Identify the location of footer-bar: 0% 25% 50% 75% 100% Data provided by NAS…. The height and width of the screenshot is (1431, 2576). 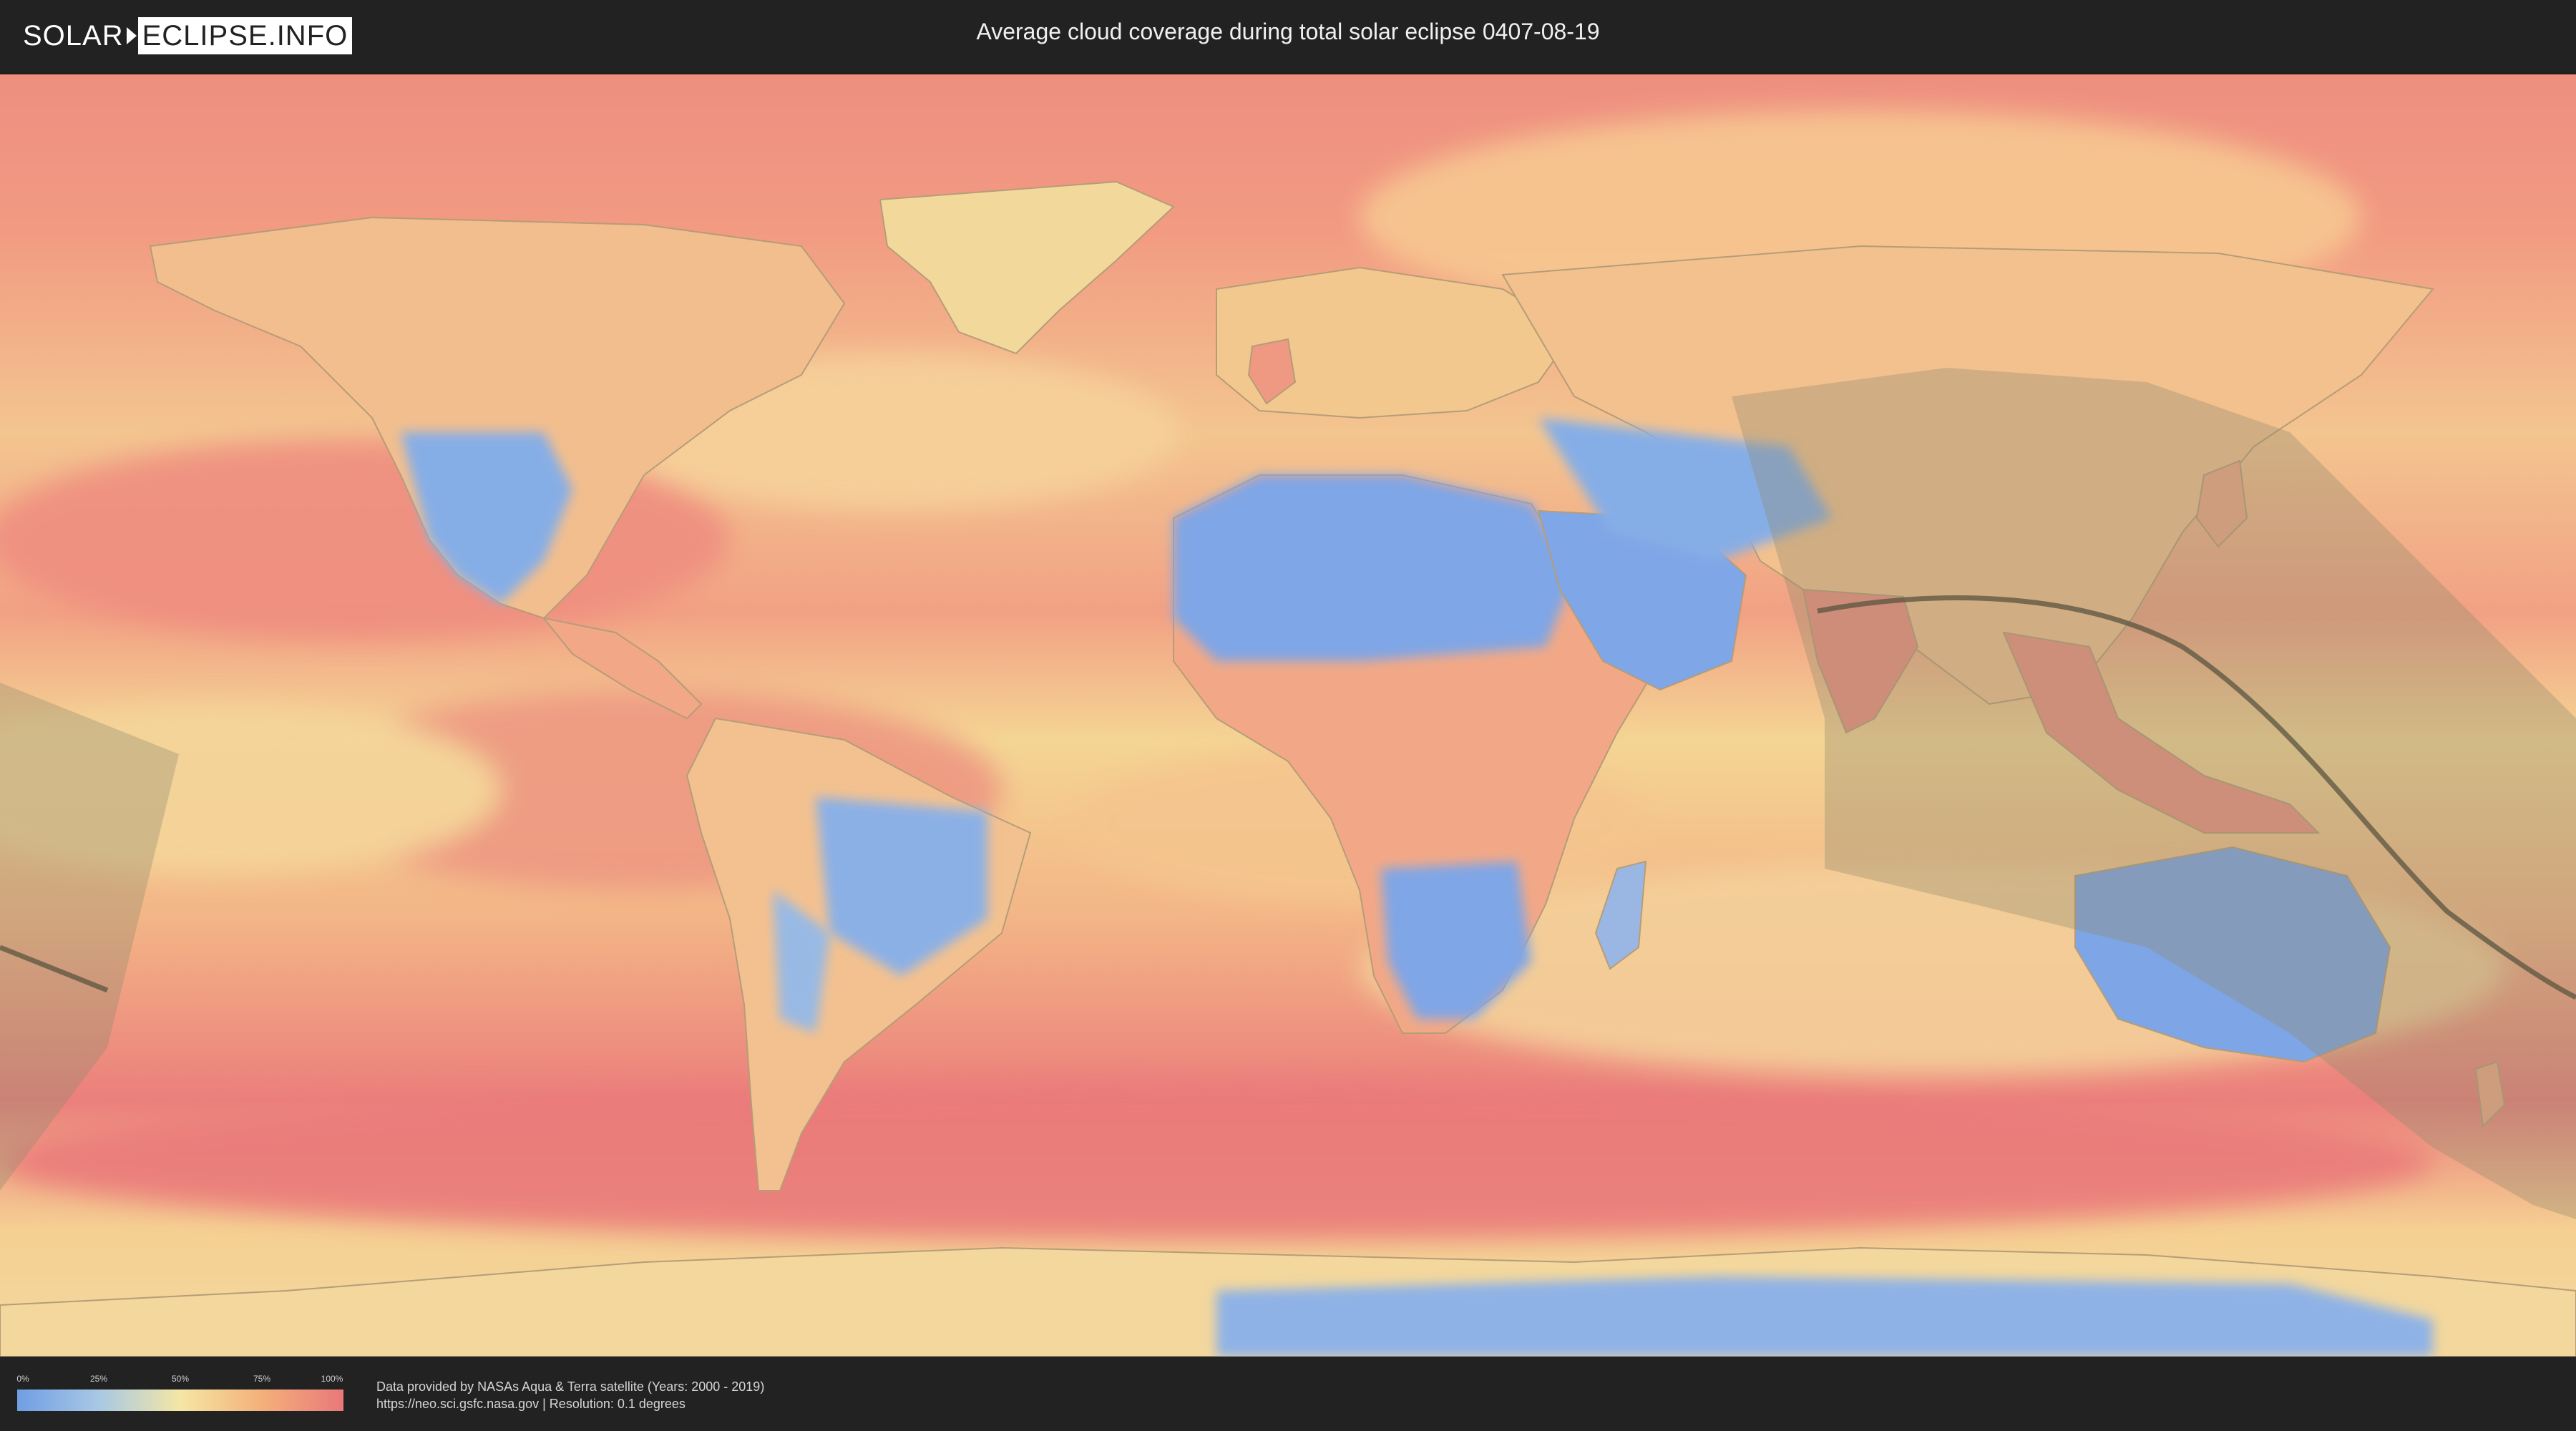
(1288, 1394).